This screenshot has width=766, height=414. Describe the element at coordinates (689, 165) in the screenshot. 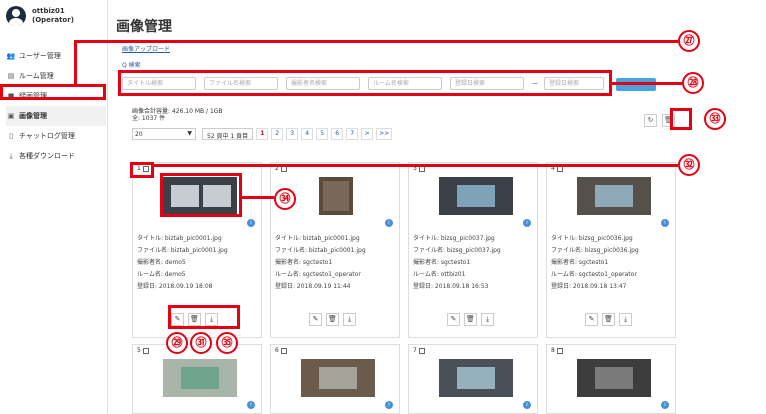

I see `callout-32: ㉜` at that location.